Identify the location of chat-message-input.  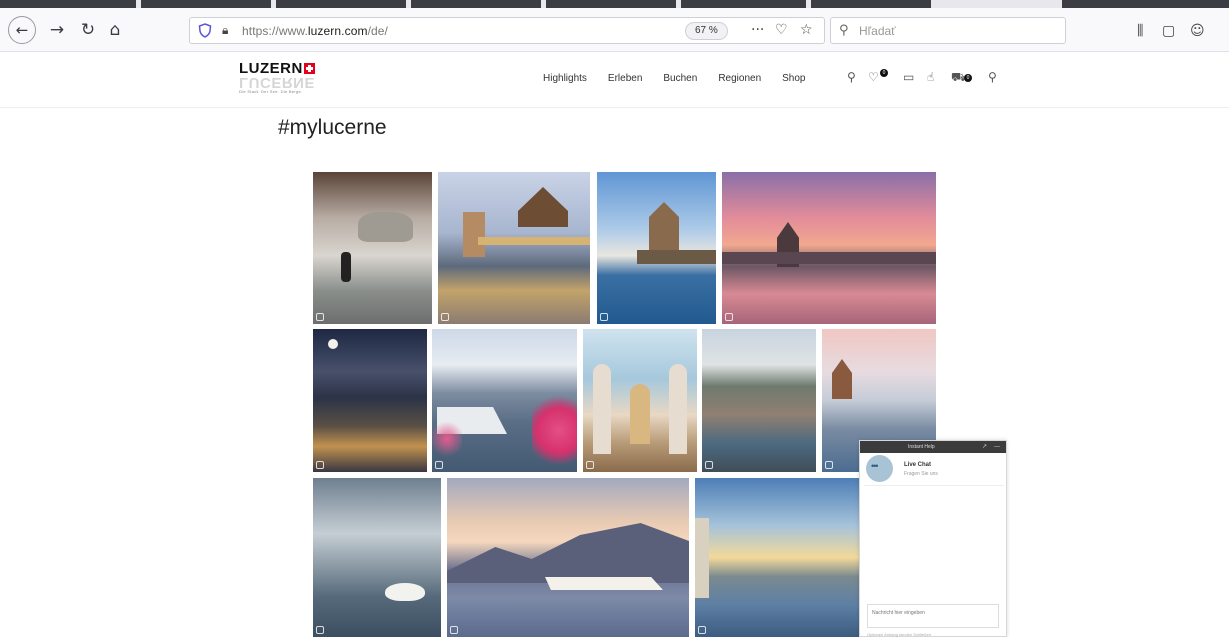
(933, 616).